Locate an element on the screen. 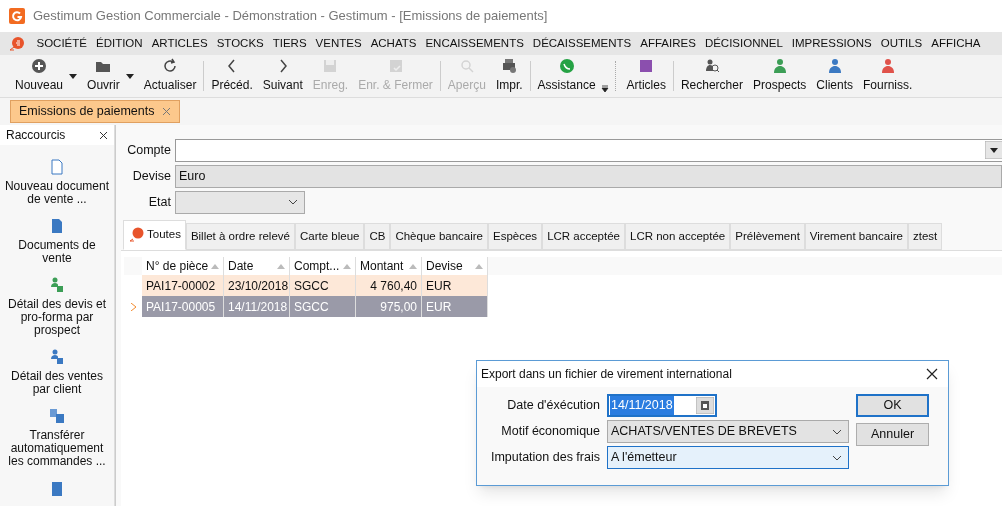 The image size is (1002, 506). column-header: Devise is located at coordinates (455, 266).